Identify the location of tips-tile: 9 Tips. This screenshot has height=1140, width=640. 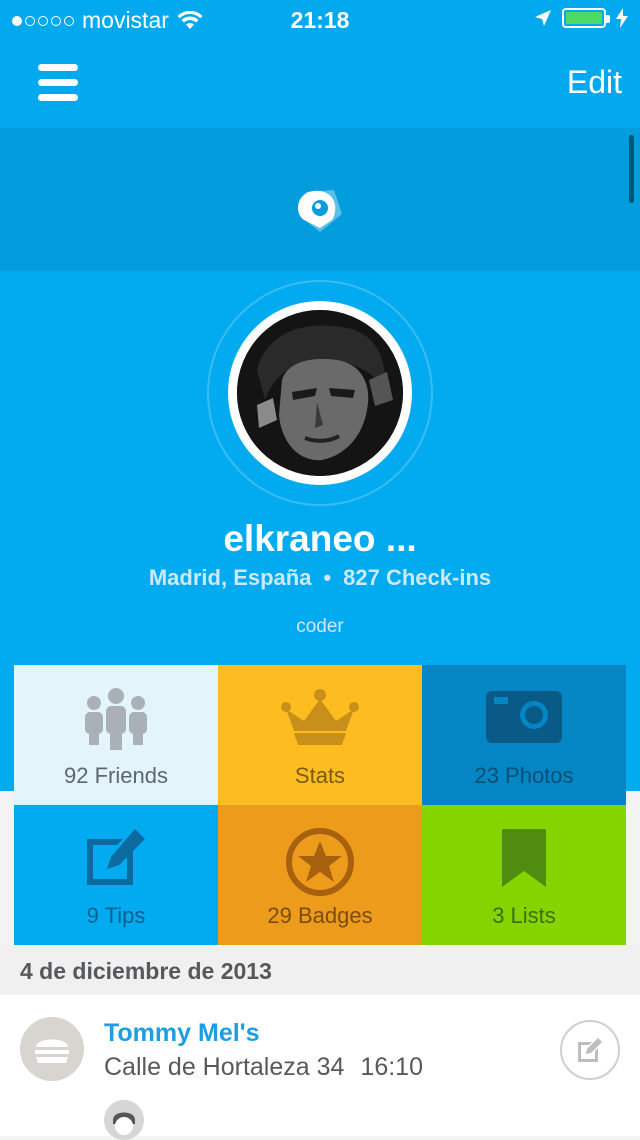
(116, 875).